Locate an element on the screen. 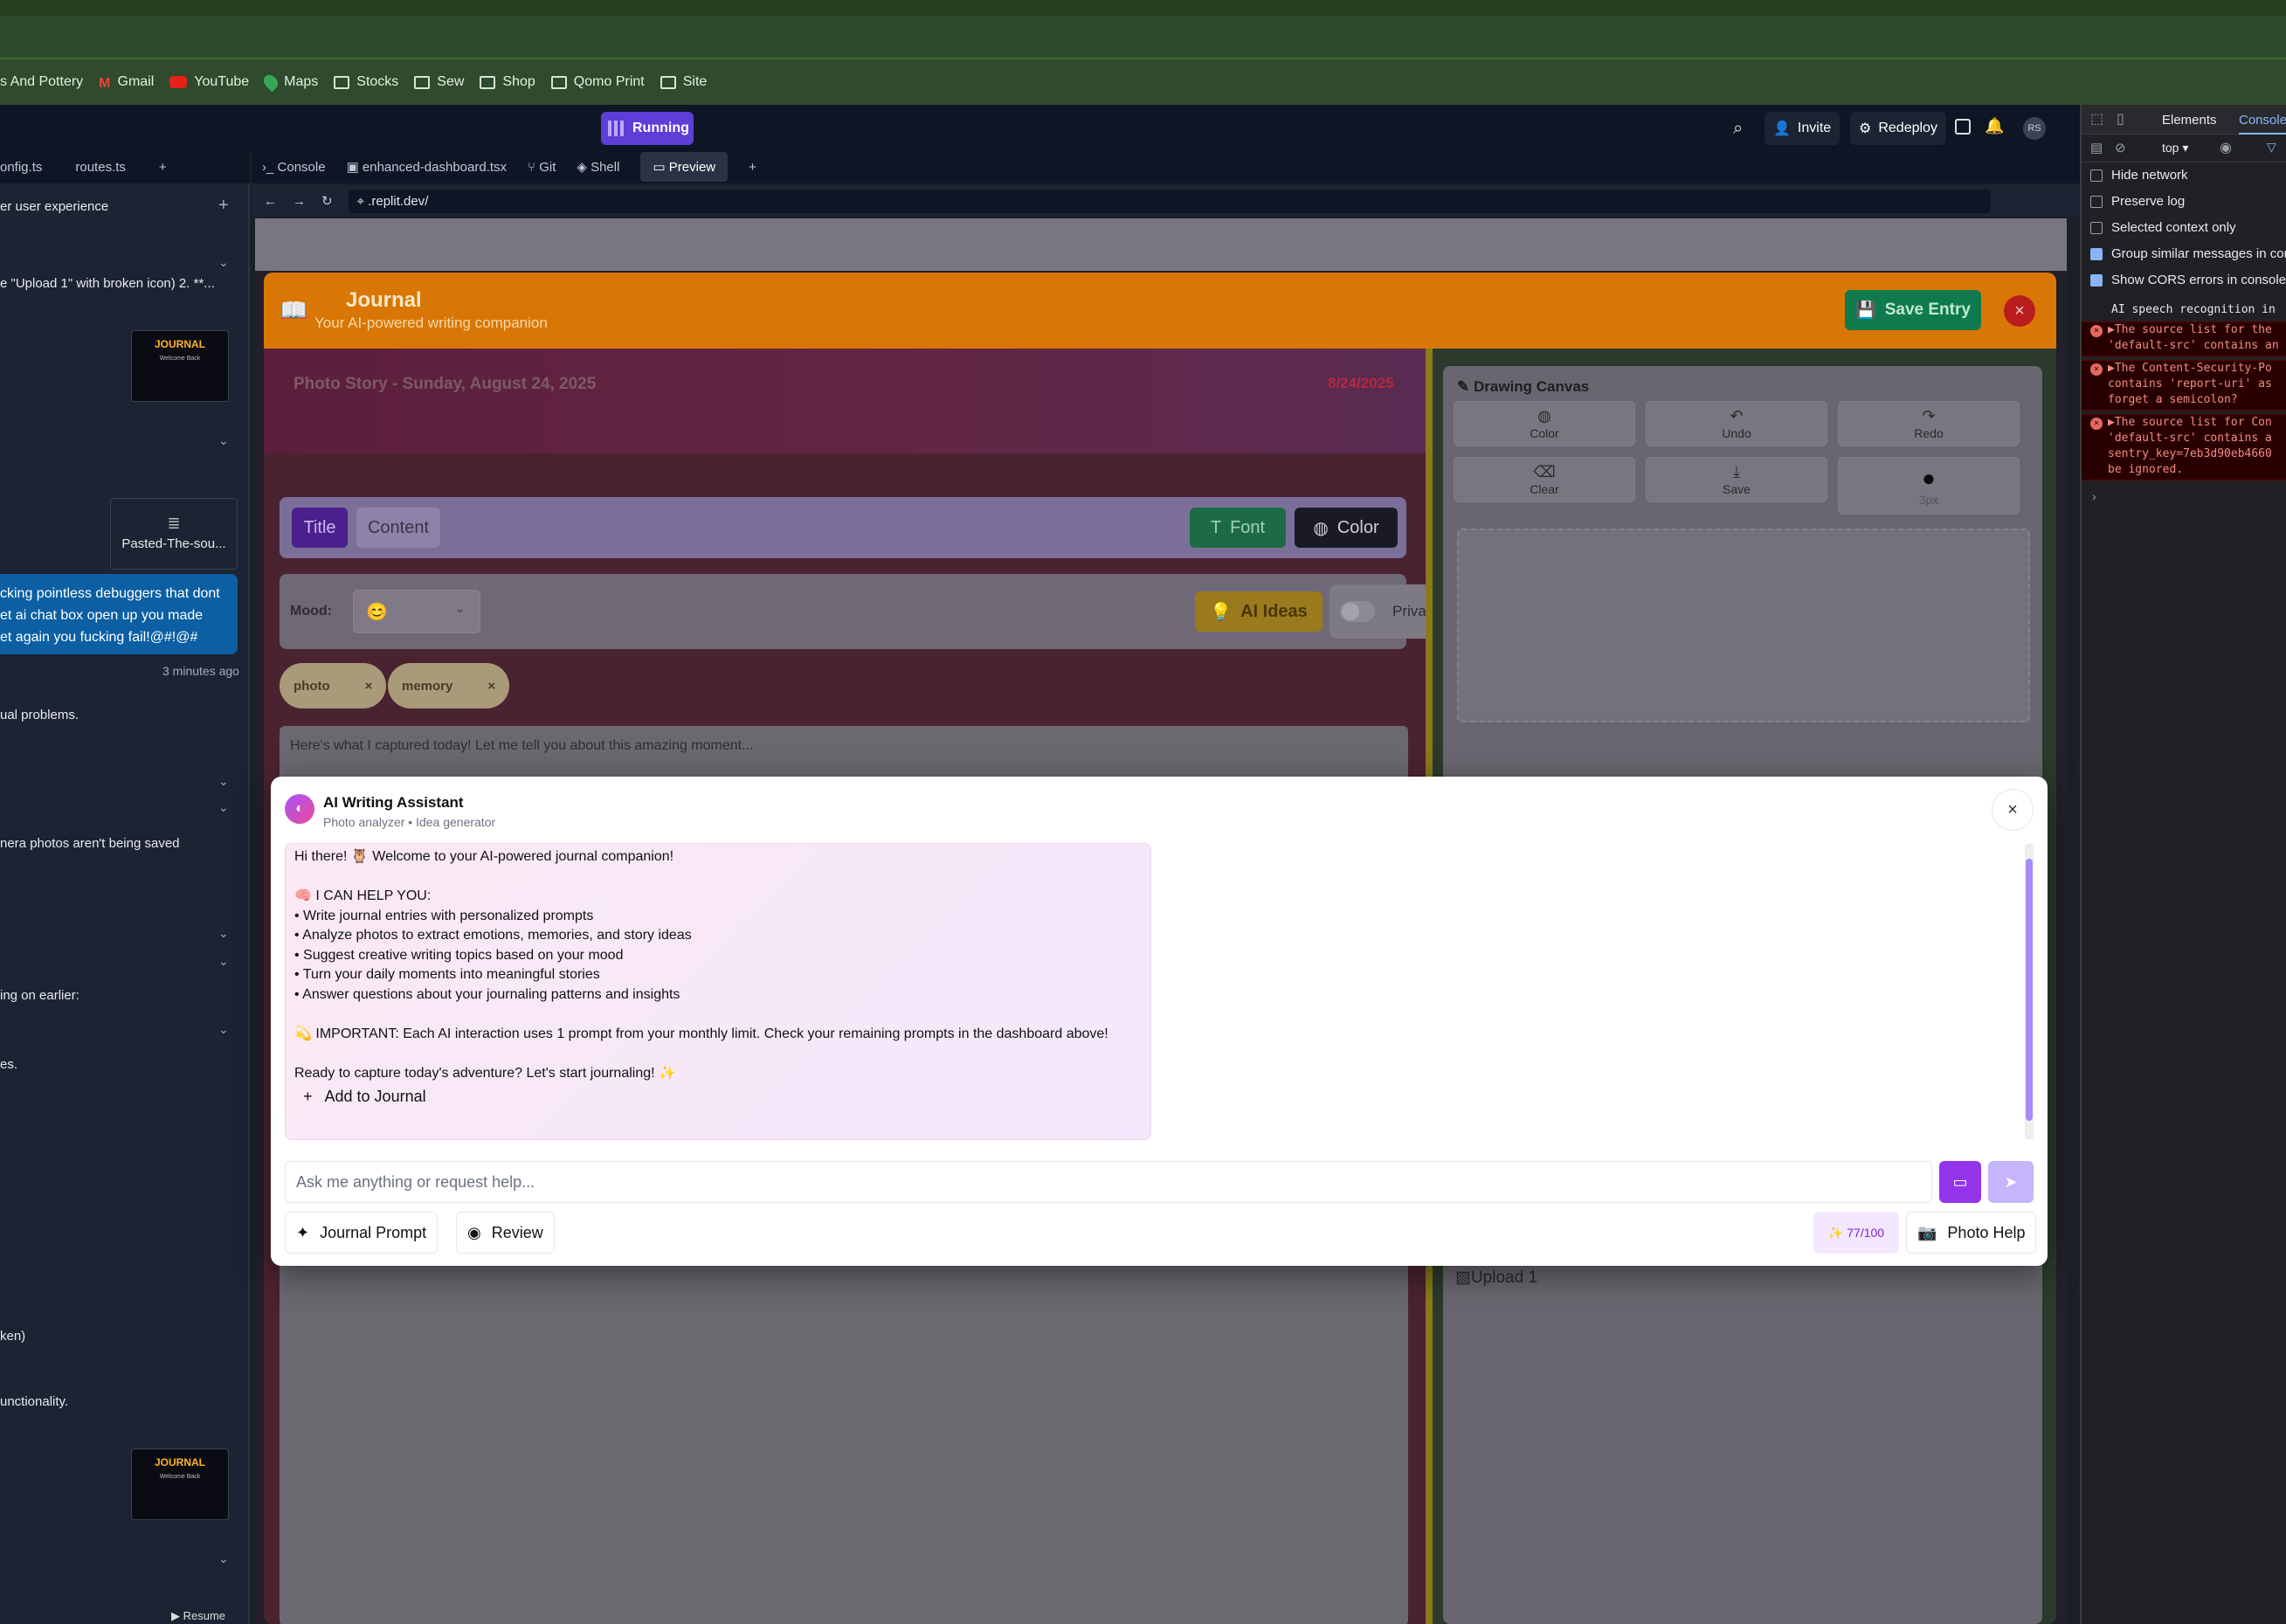 Image resolution: width=2286 pixels, height=1624 pixels. chat-snippet: nera photos aren't being saved is located at coordinates (90, 843).